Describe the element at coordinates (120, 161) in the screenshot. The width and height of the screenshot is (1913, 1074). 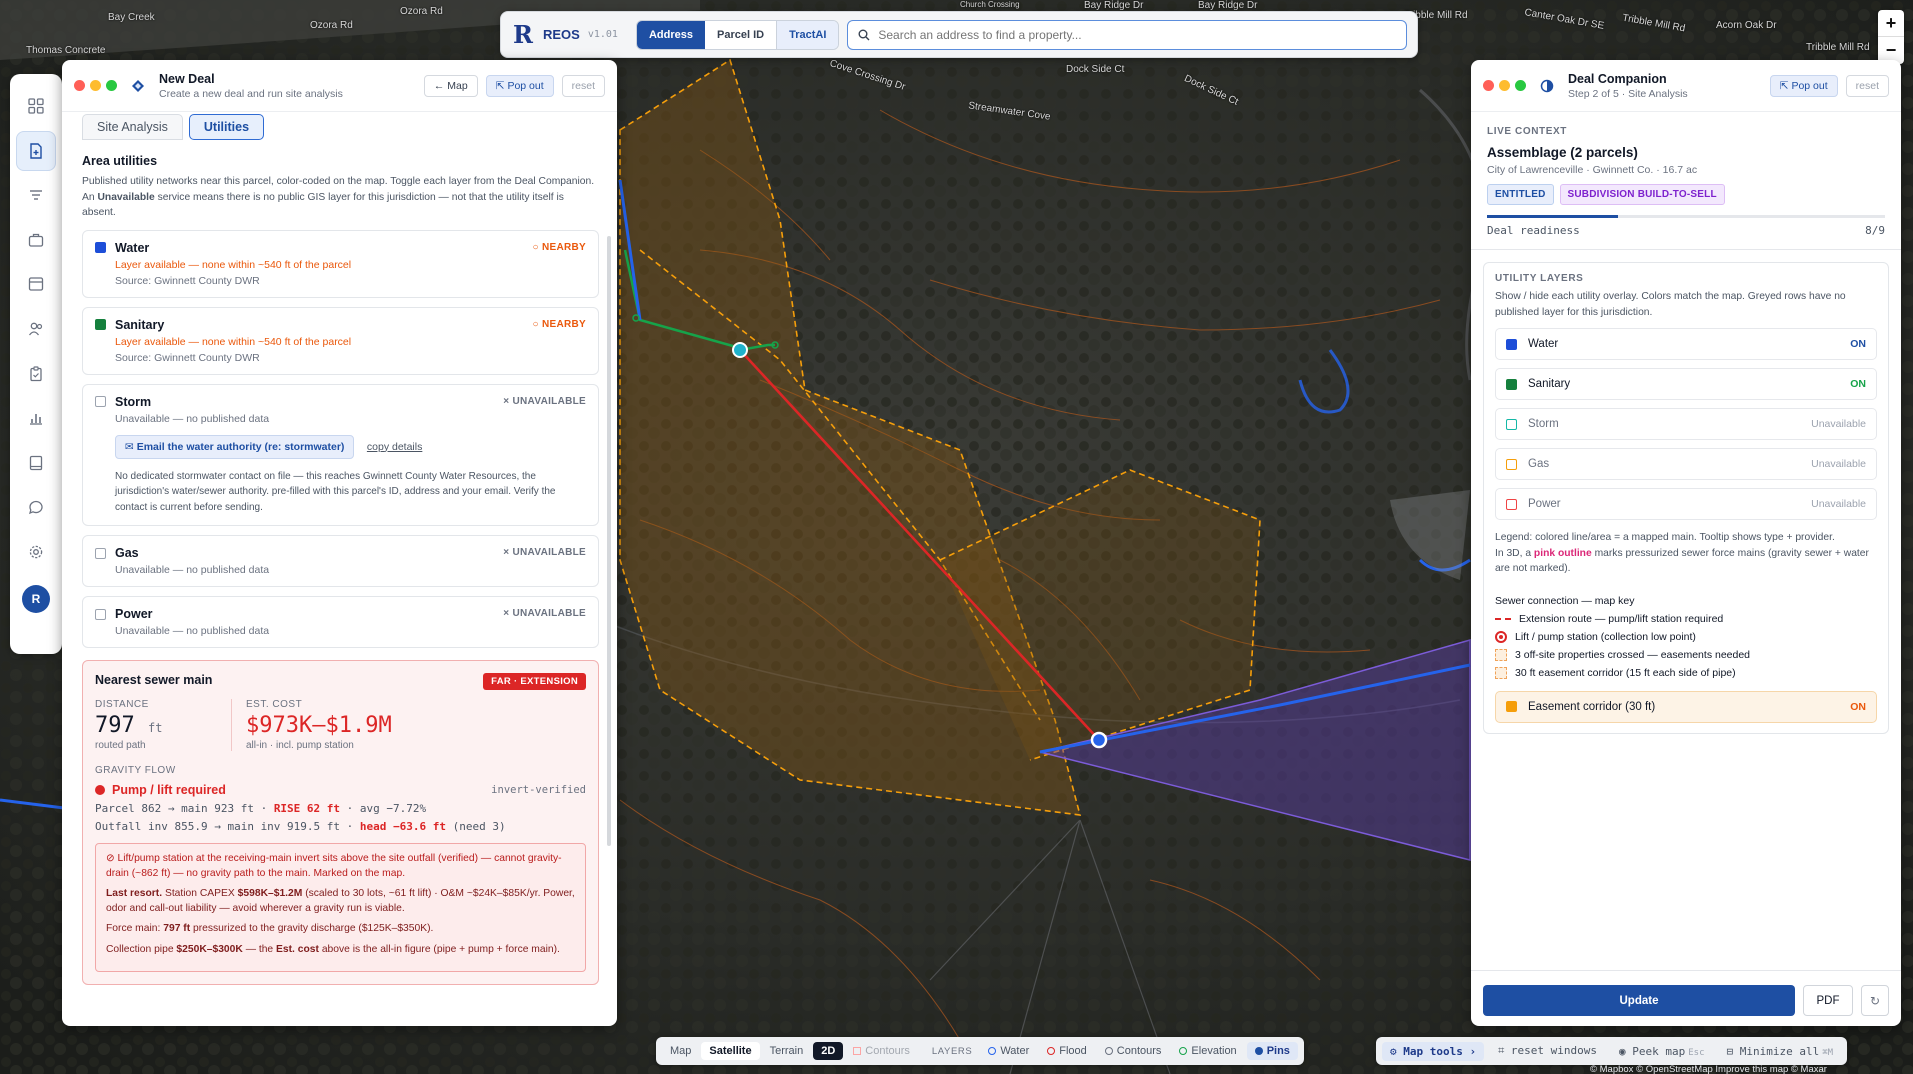
I see `section-title: Area utilities` at that location.